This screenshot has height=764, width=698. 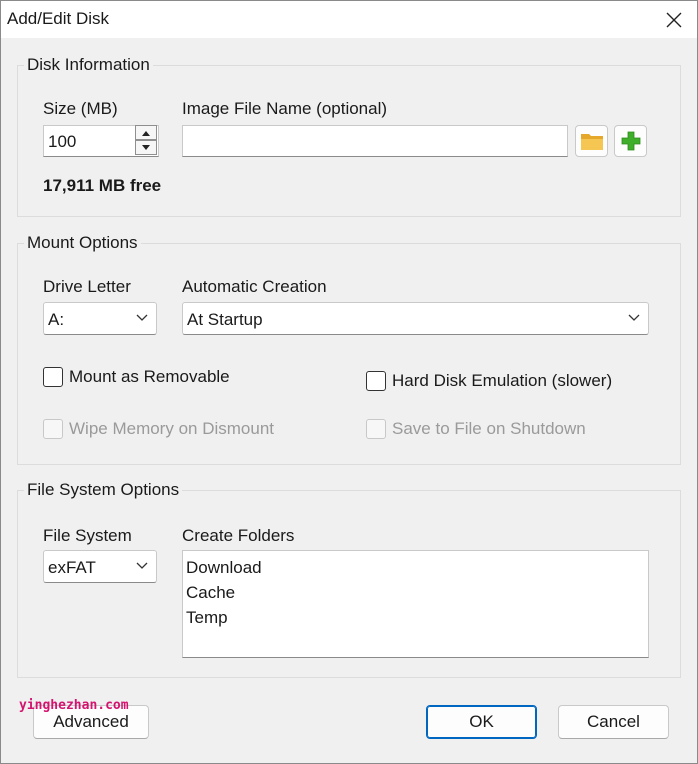 I want to click on drive-letter-dropdown: A:, so click(x=100, y=318).